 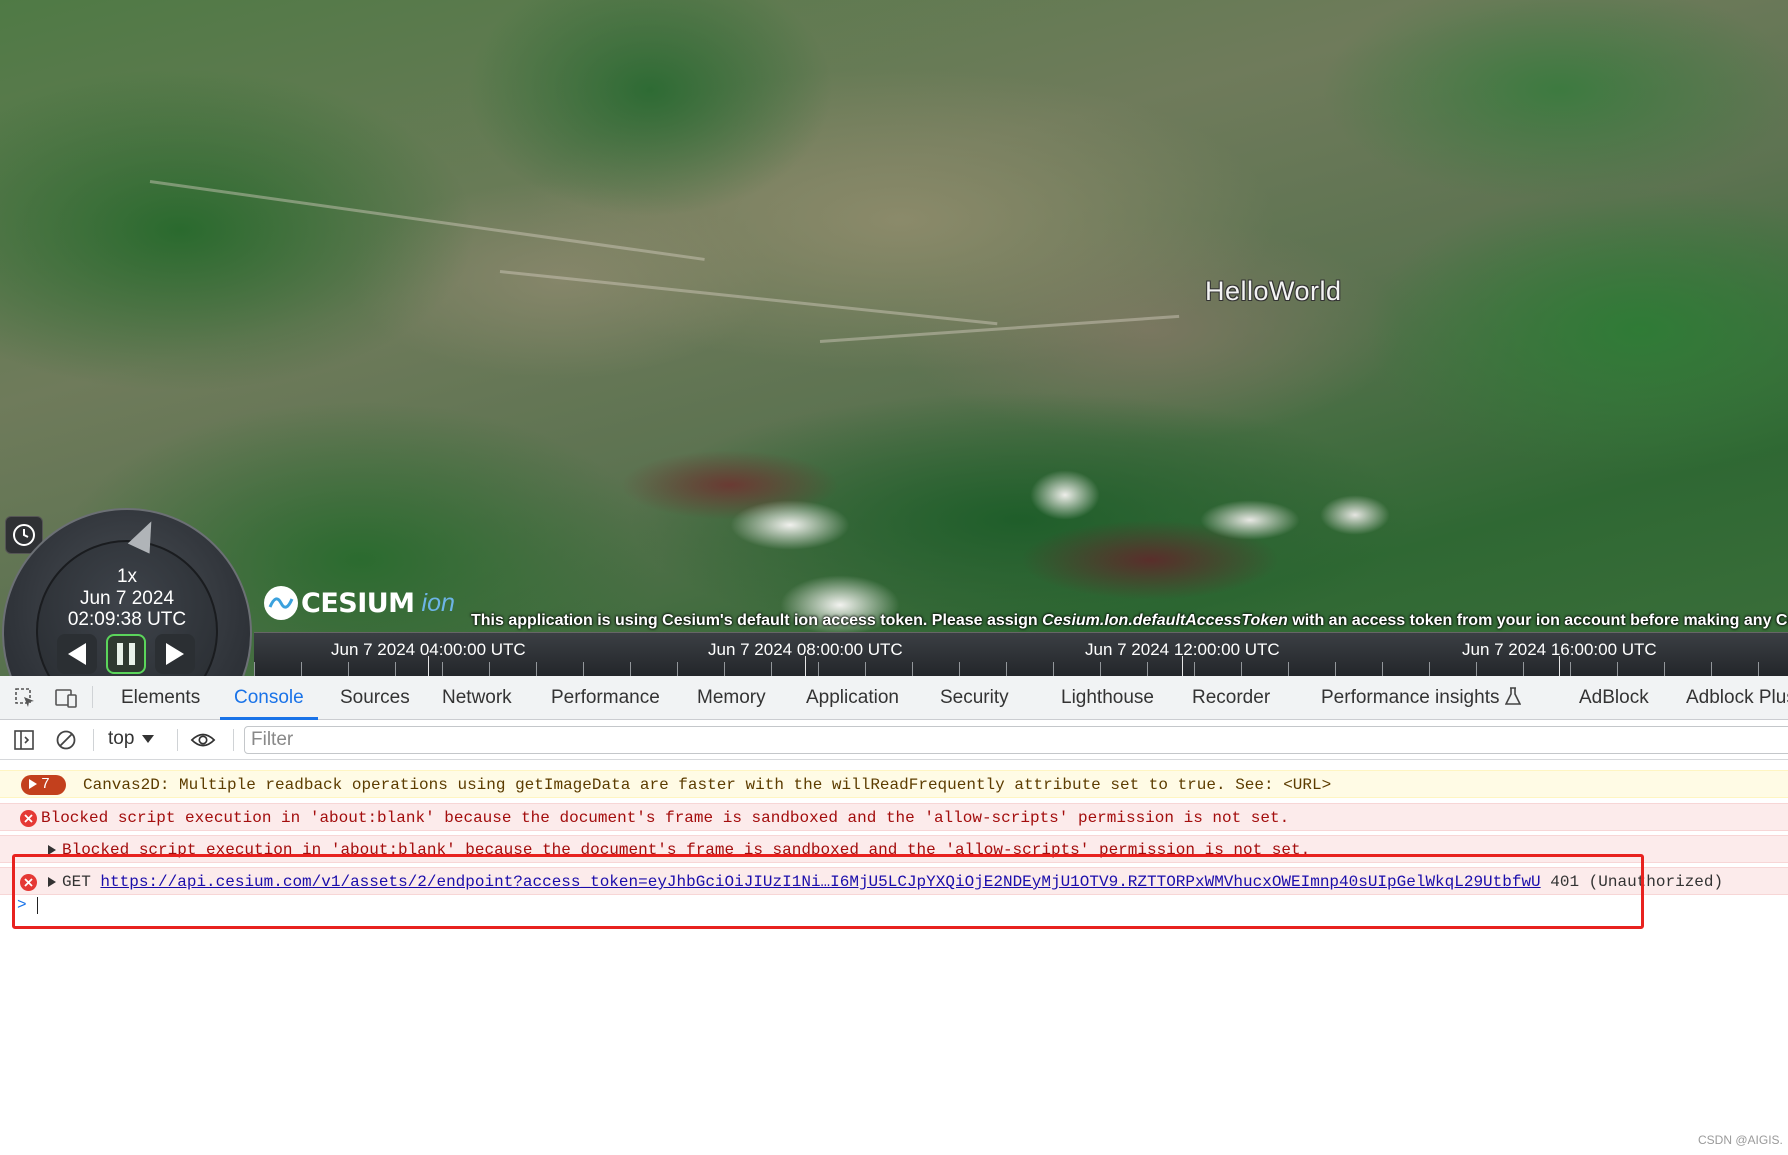 I want to click on tab-network: Network, so click(x=477, y=698).